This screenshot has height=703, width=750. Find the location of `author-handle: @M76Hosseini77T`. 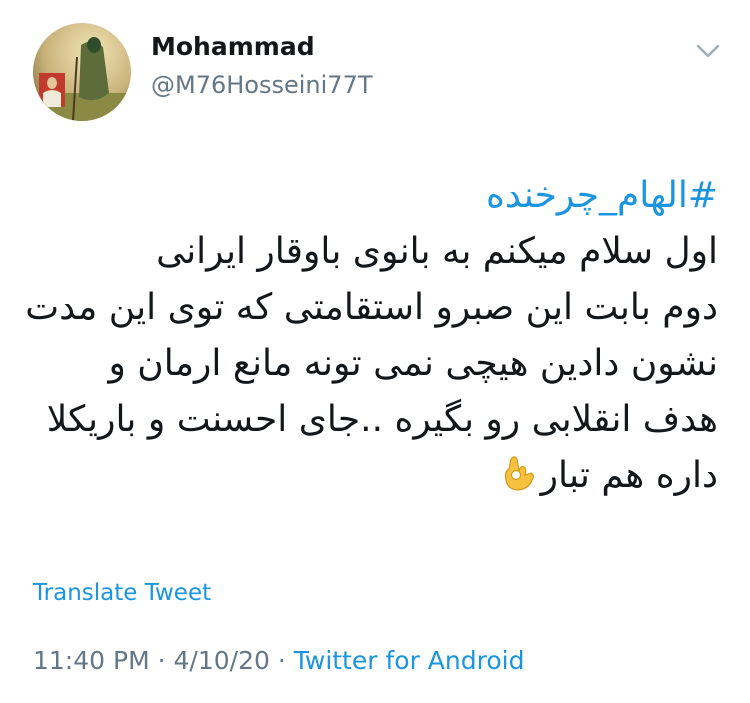

author-handle: @M76Hosseini77T is located at coordinates (262, 85).